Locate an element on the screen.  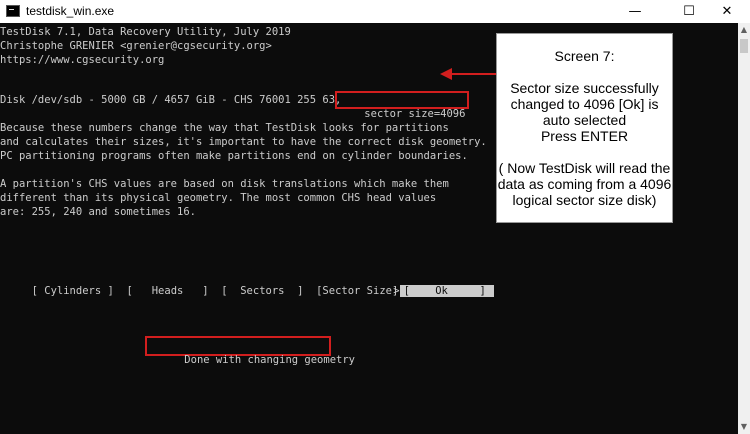
callout-line-6: Press ENTER is located at coordinates (584, 136).